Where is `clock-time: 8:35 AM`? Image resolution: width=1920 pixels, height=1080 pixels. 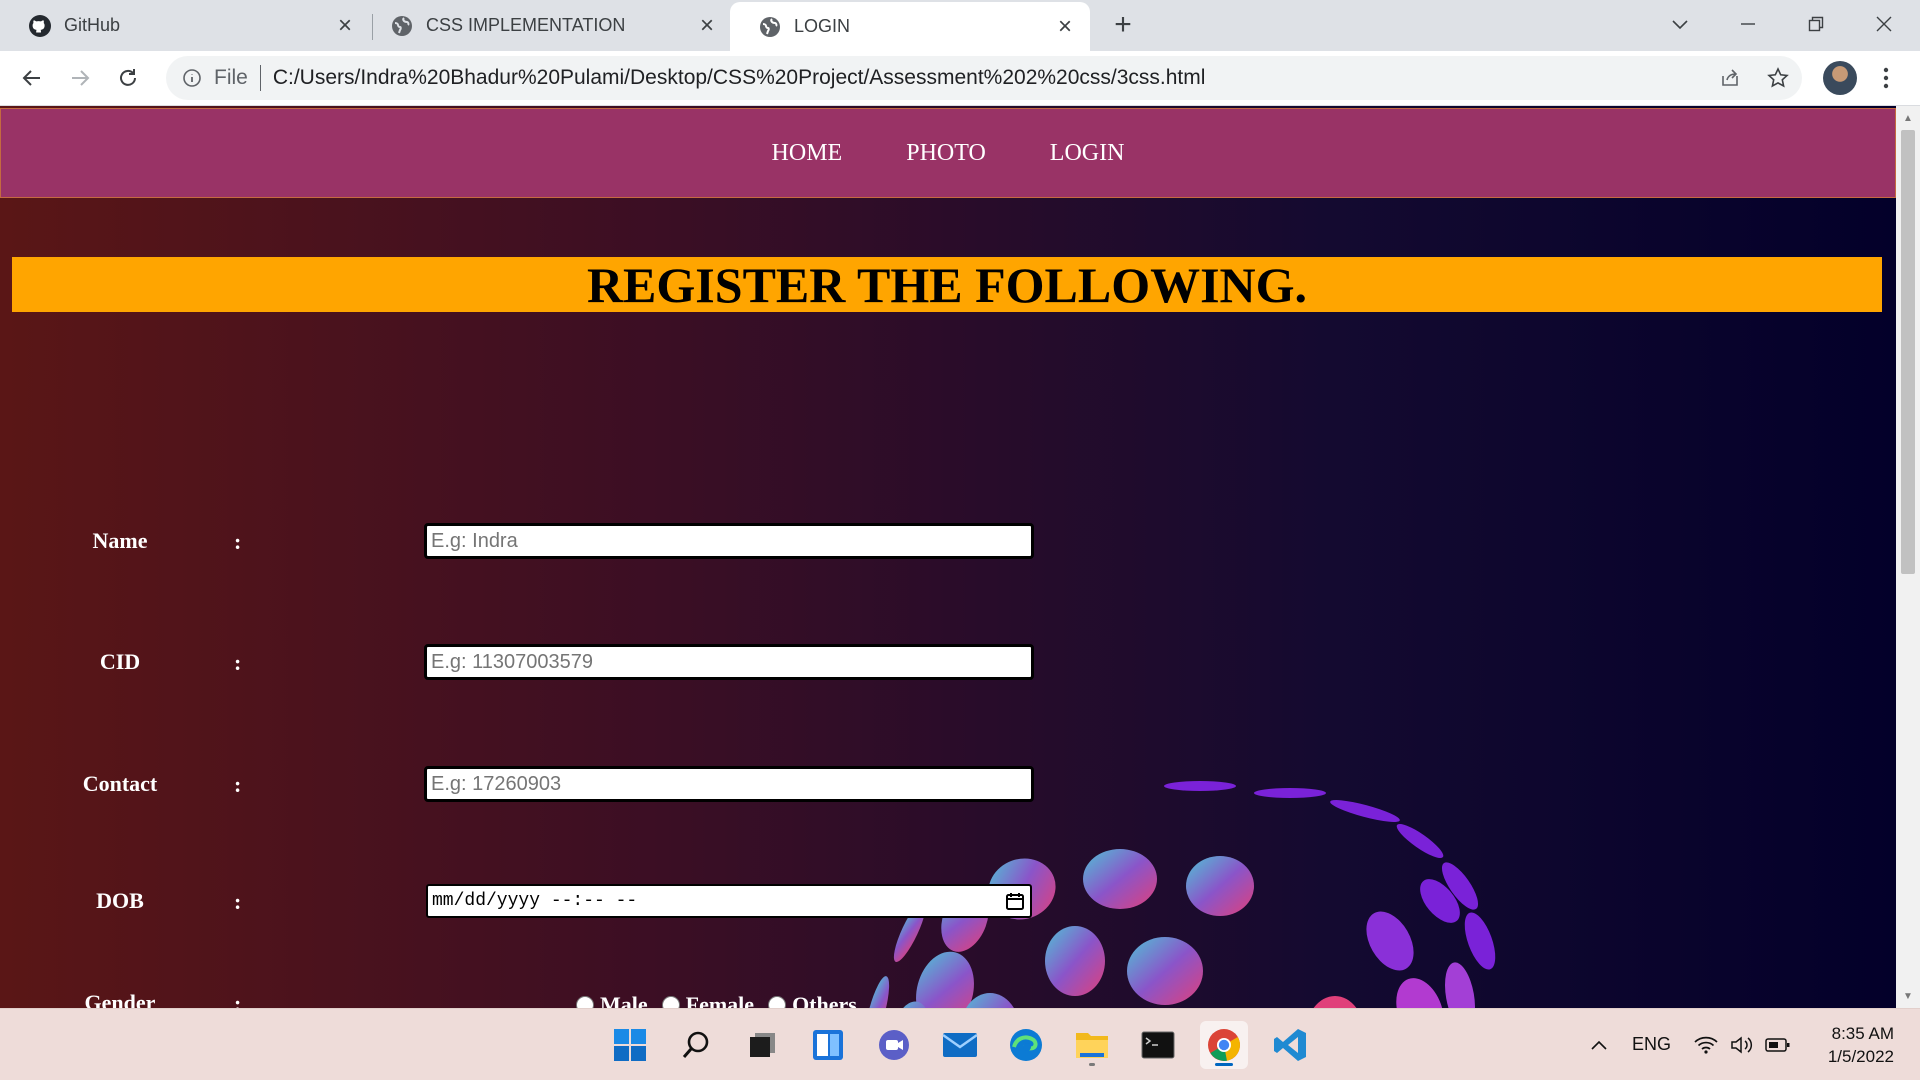 clock-time: 8:35 AM is located at coordinates (1862, 1033).